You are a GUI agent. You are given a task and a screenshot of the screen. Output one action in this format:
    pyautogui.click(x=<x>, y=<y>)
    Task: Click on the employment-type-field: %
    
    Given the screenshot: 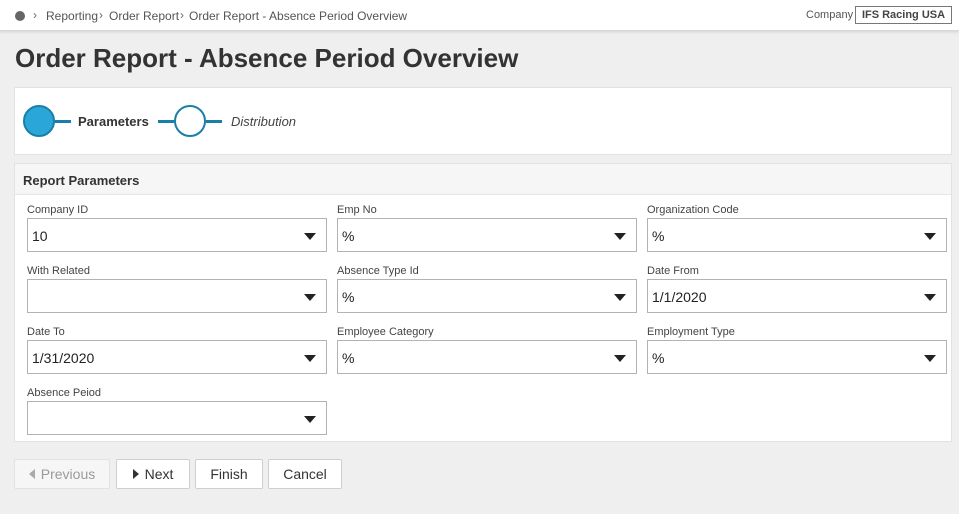 What is the action you would take?
    pyautogui.click(x=797, y=357)
    